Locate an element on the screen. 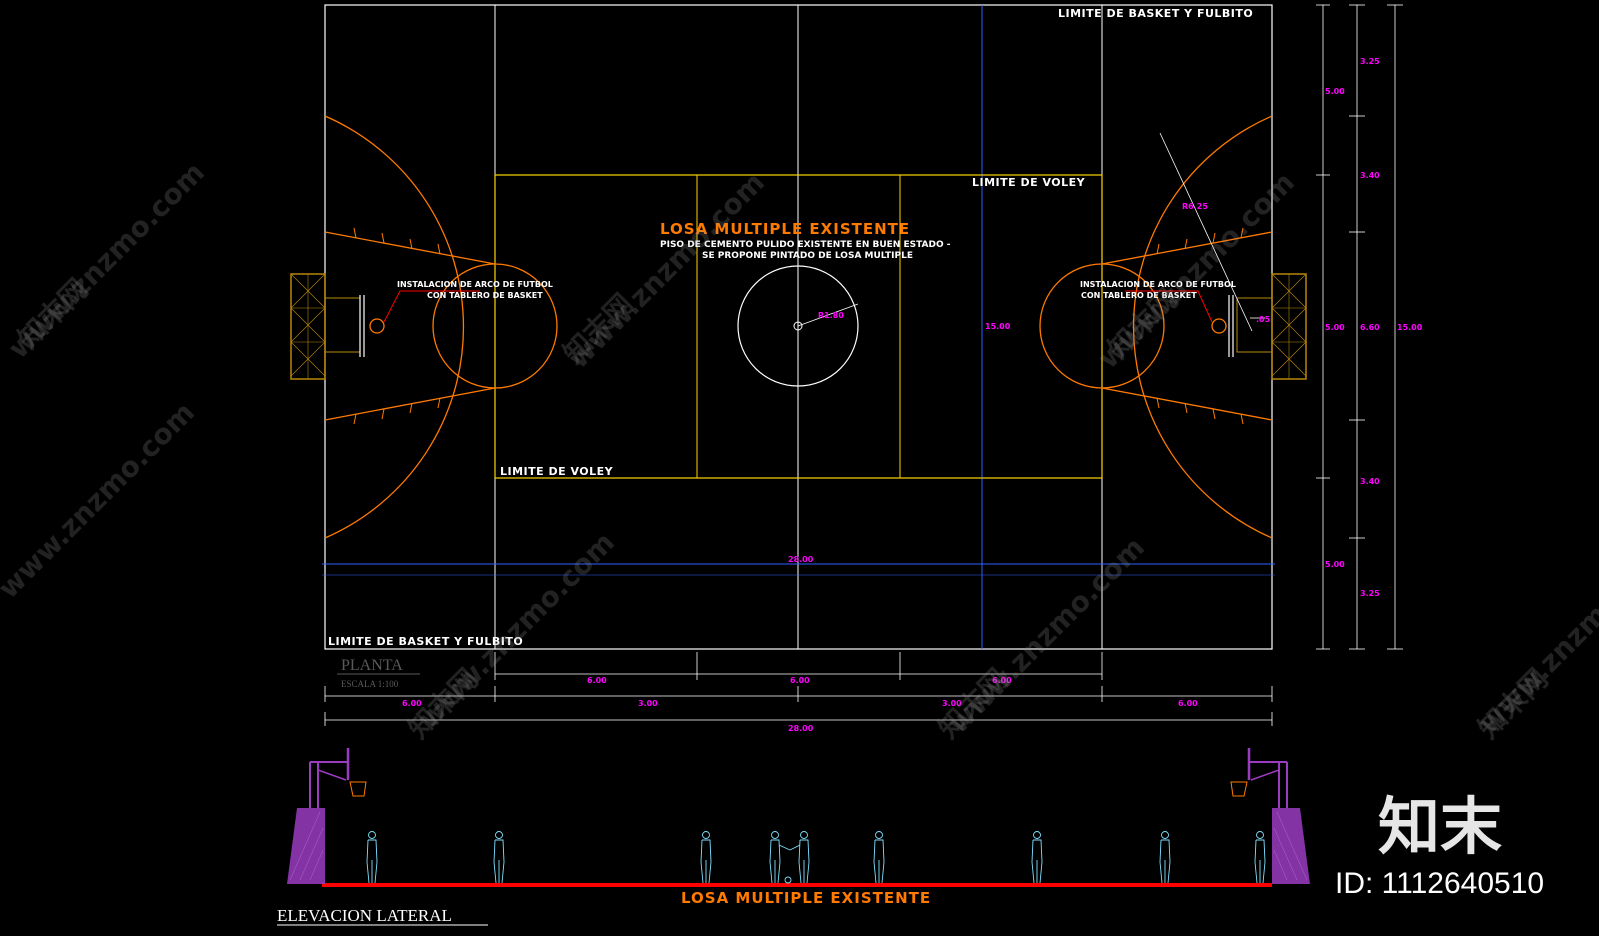 The height and width of the screenshot is (936, 1599). watermark-id: ID: 1112640510 is located at coordinates (1439, 883).